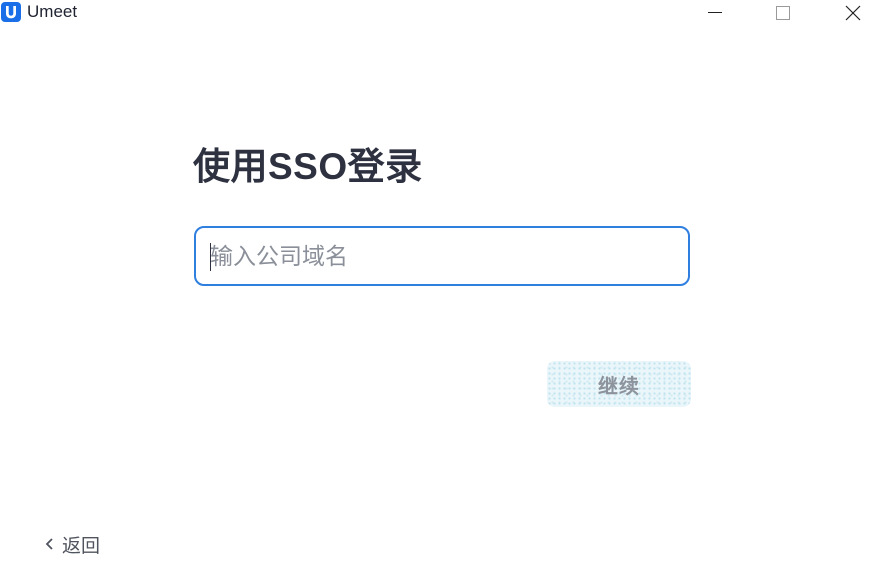 The width and height of the screenshot is (885, 583). I want to click on maximize-icon, so click(783, 13).